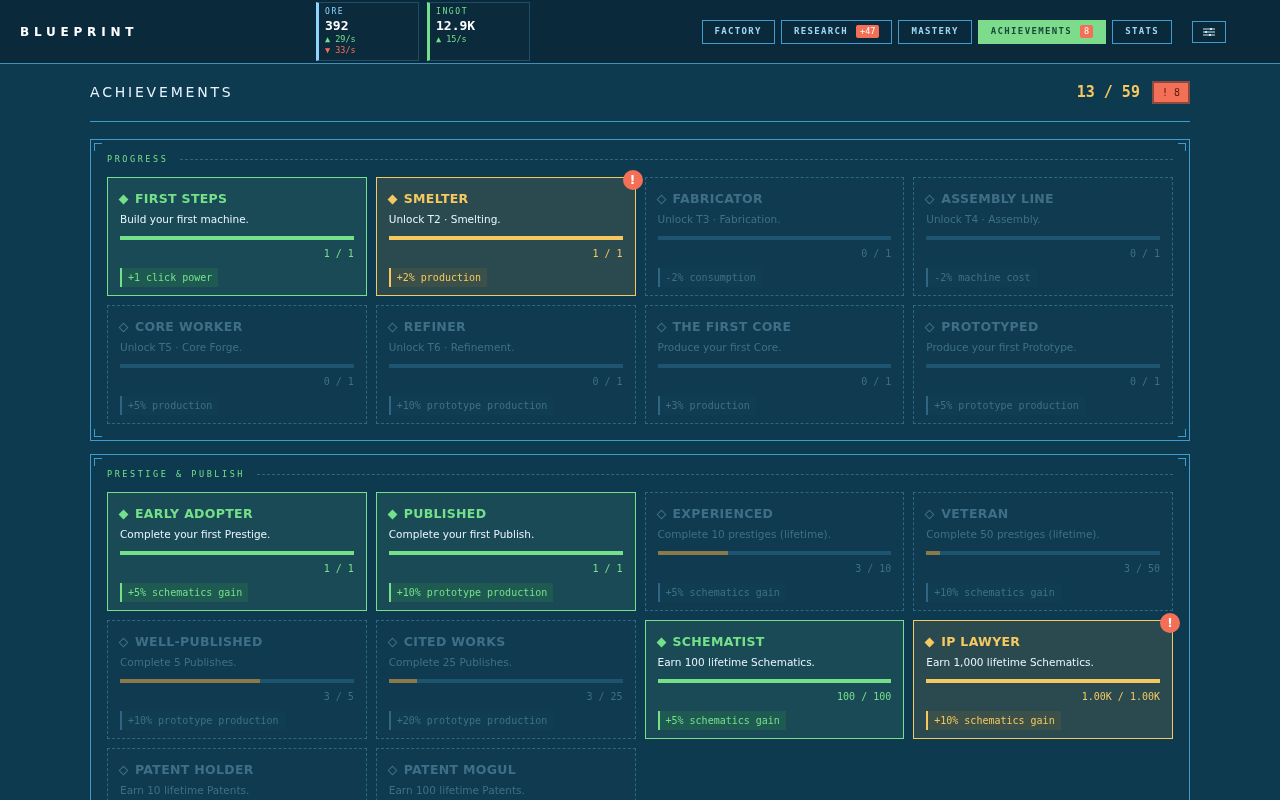  I want to click on sliders-icon, so click(1209, 31).